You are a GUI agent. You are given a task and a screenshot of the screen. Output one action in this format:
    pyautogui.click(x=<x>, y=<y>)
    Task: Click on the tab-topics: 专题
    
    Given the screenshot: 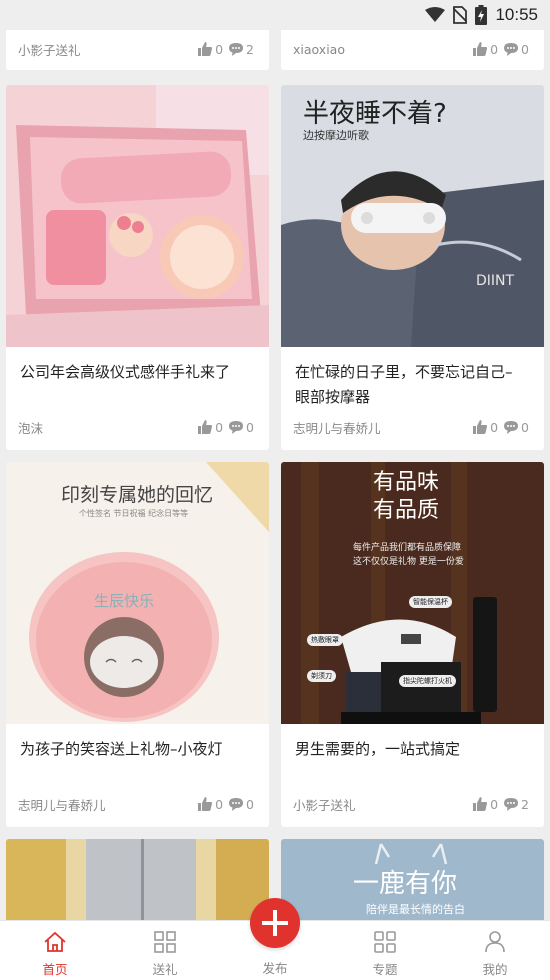 What is the action you would take?
    pyautogui.click(x=385, y=950)
    